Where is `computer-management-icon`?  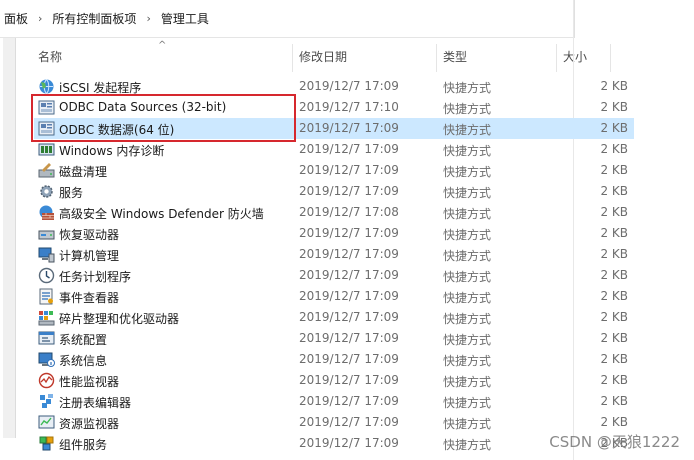 computer-management-icon is located at coordinates (46, 254).